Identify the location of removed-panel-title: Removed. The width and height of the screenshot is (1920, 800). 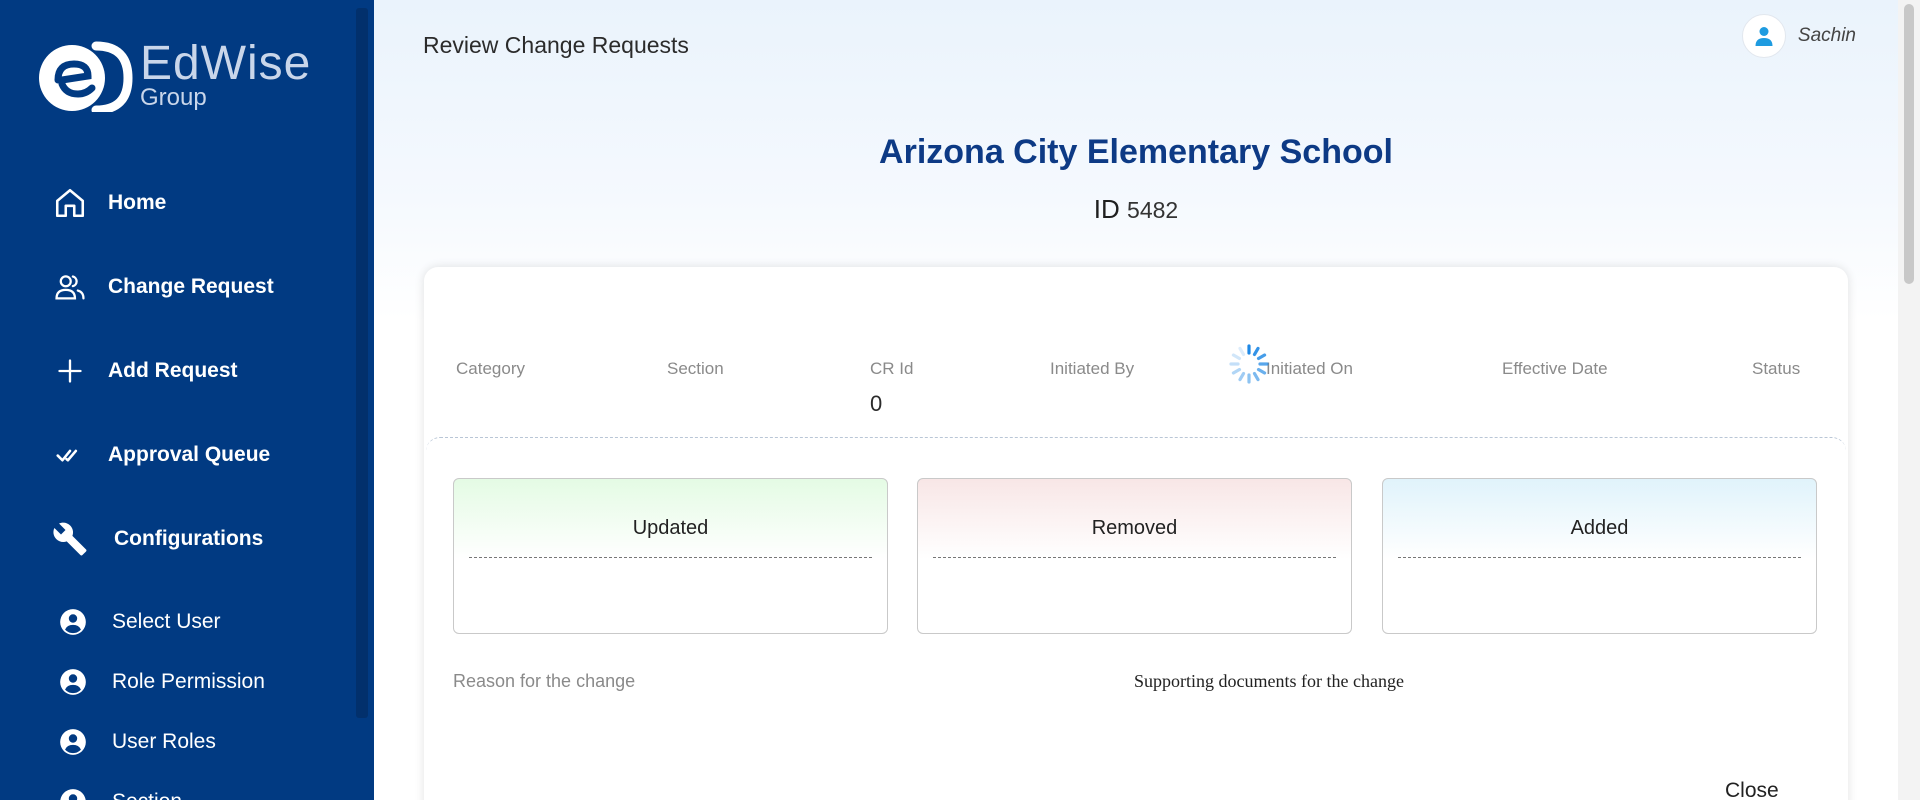
(1134, 528).